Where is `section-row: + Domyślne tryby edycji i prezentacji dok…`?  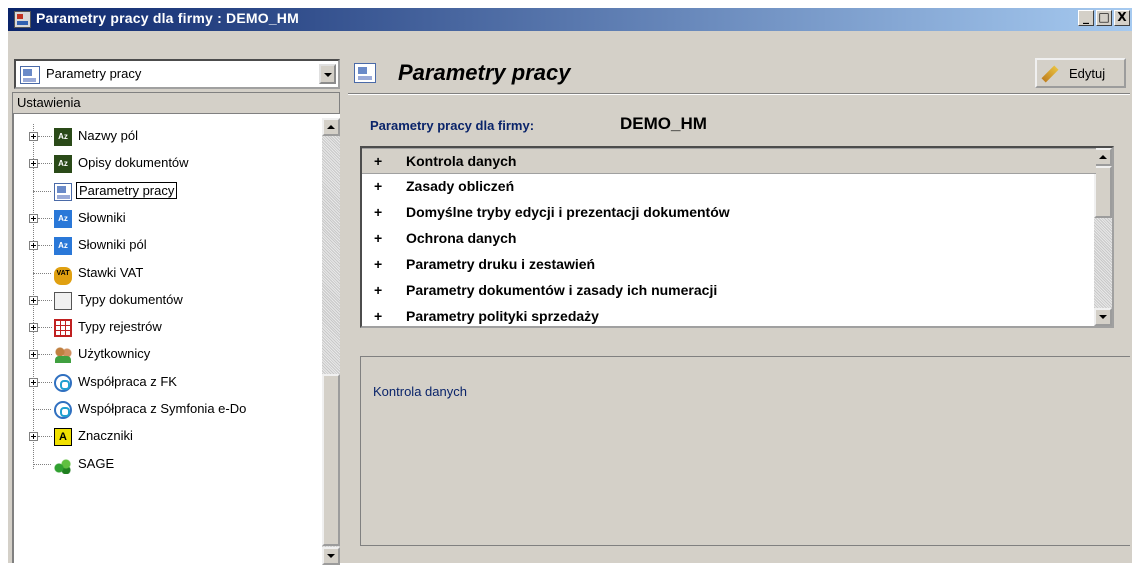 section-row: + Domyślne tryby edycji i prezentacji dok… is located at coordinates (729, 213).